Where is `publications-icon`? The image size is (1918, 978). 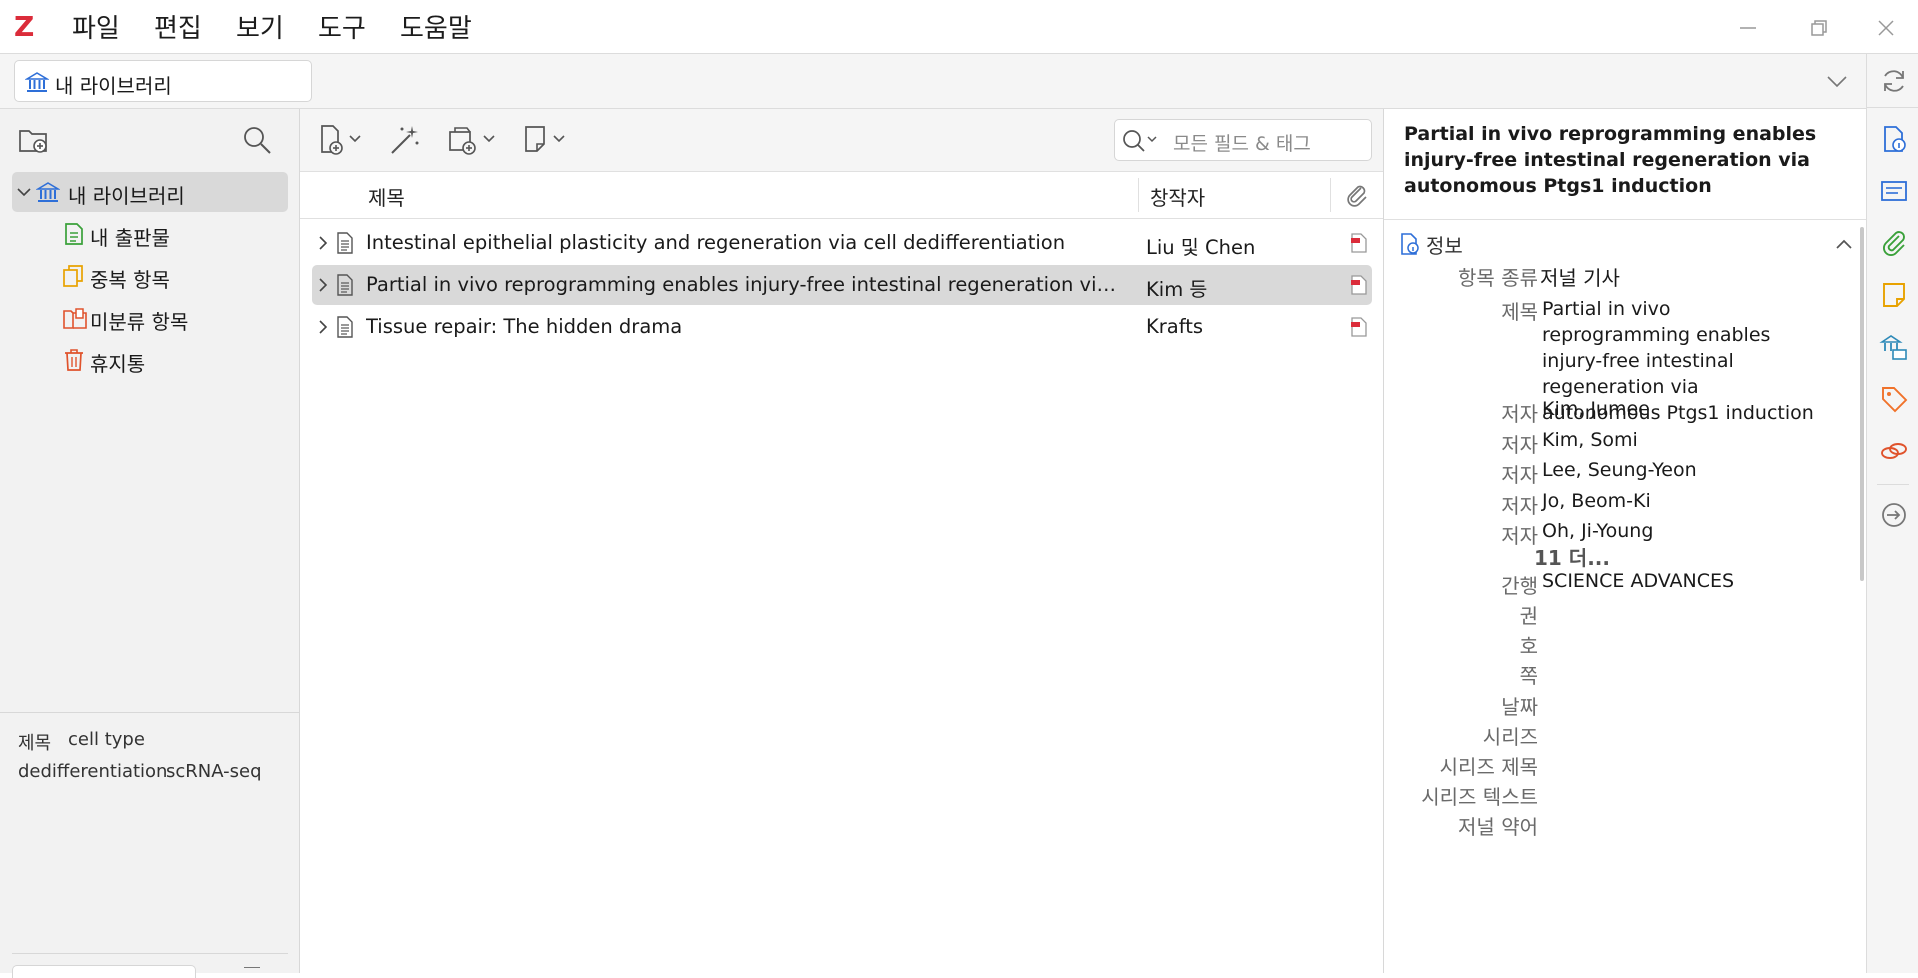 publications-icon is located at coordinates (74, 234).